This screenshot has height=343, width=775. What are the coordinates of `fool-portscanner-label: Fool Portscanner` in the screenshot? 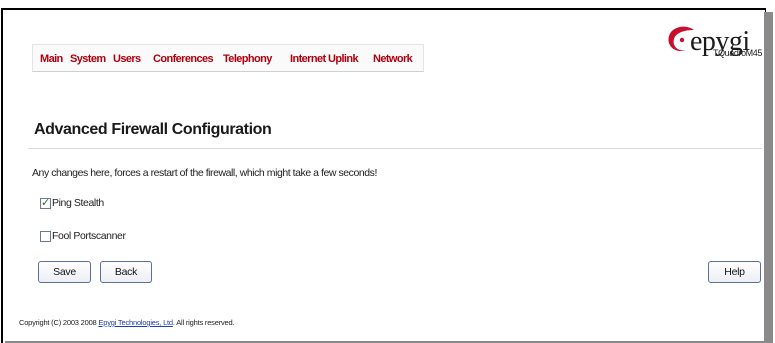 It's located at (89, 236).